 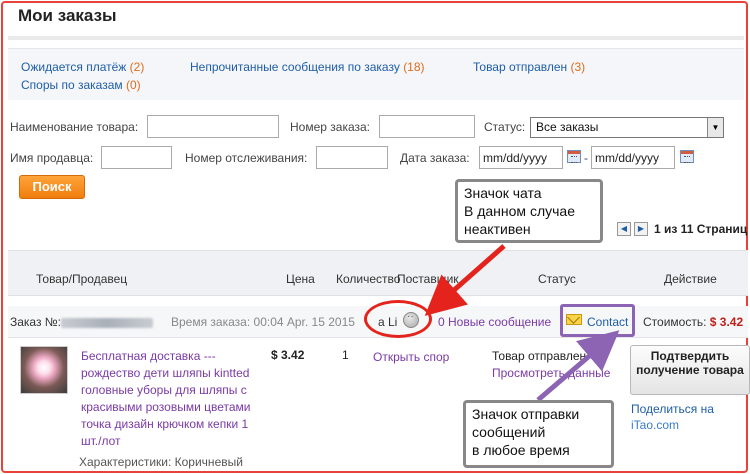 I want to click on chat-note-line: В данном случае, so click(x=519, y=211).